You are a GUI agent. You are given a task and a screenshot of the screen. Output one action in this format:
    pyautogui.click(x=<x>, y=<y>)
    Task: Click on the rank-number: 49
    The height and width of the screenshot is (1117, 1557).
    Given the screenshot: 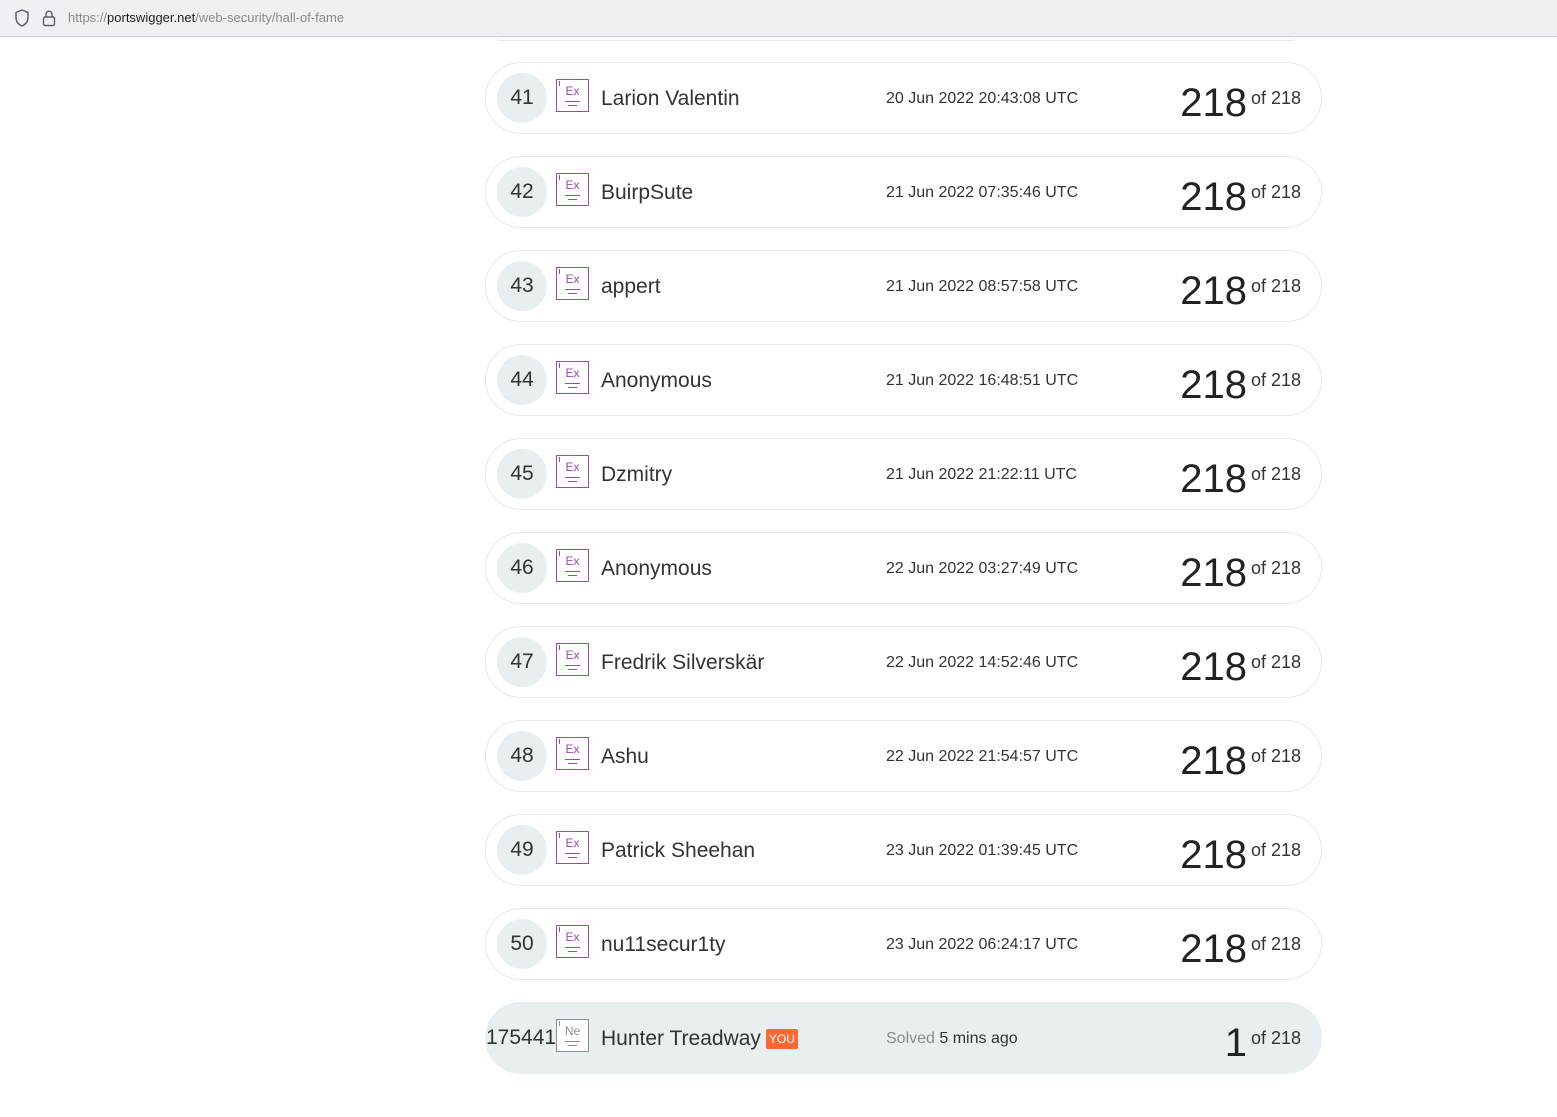 What is the action you would take?
    pyautogui.click(x=522, y=850)
    